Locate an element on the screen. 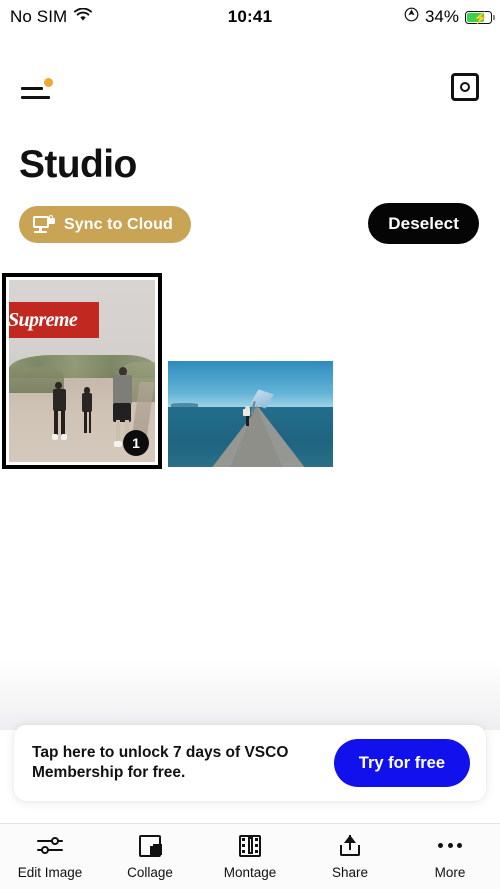  film-strip-icon is located at coordinates (250, 846).